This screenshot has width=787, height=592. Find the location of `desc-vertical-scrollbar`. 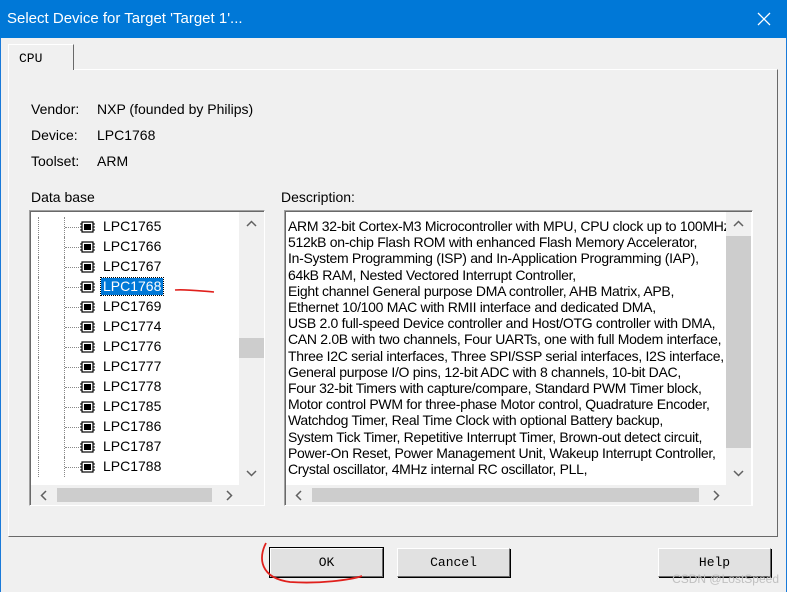

desc-vertical-scrollbar is located at coordinates (738, 349).